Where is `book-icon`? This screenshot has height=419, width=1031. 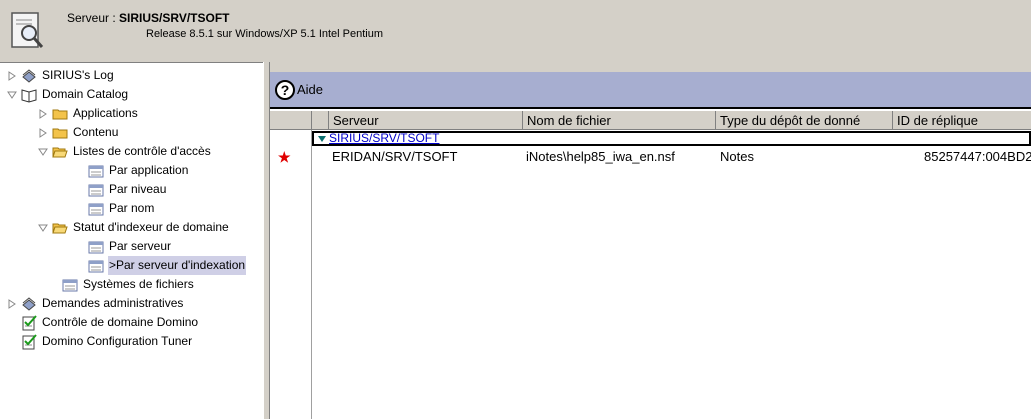
book-icon is located at coordinates (29, 95).